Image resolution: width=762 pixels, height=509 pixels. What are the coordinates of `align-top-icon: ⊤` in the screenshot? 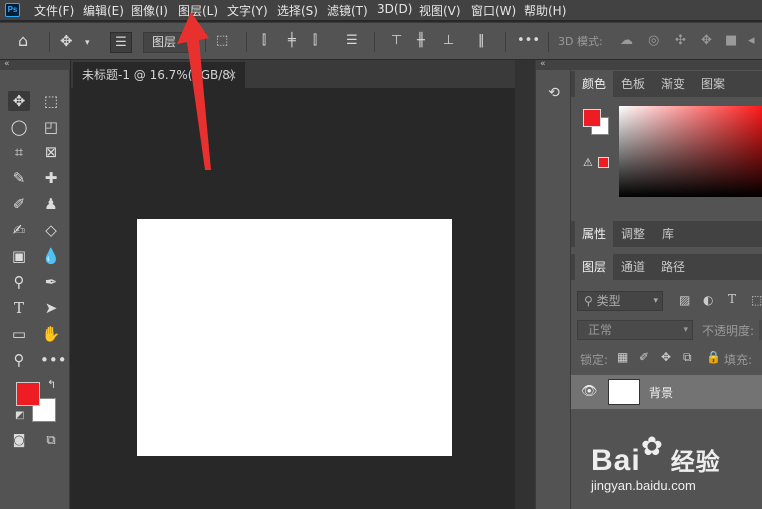 It's located at (396, 41).